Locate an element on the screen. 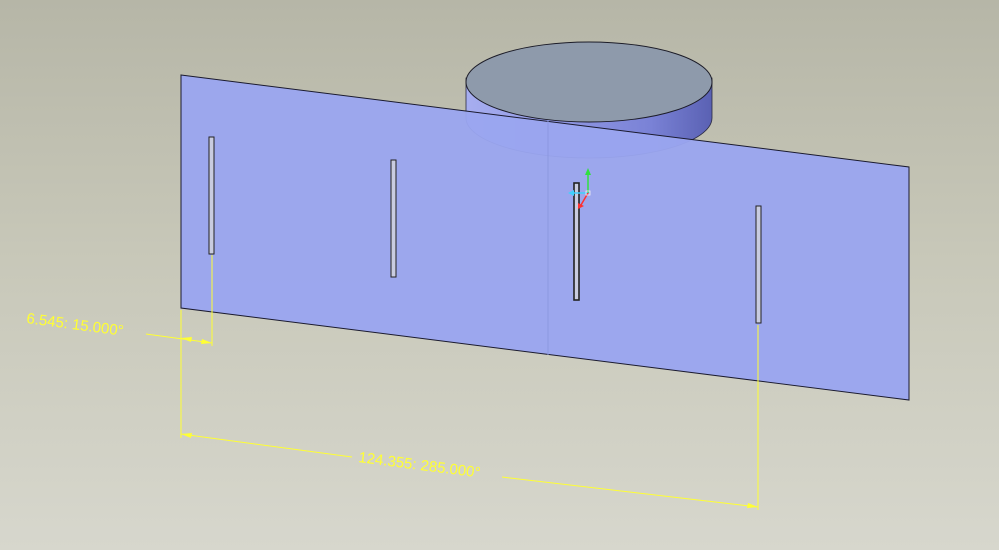 This screenshot has height=550, width=999. cylinder-top-face is located at coordinates (589, 82).